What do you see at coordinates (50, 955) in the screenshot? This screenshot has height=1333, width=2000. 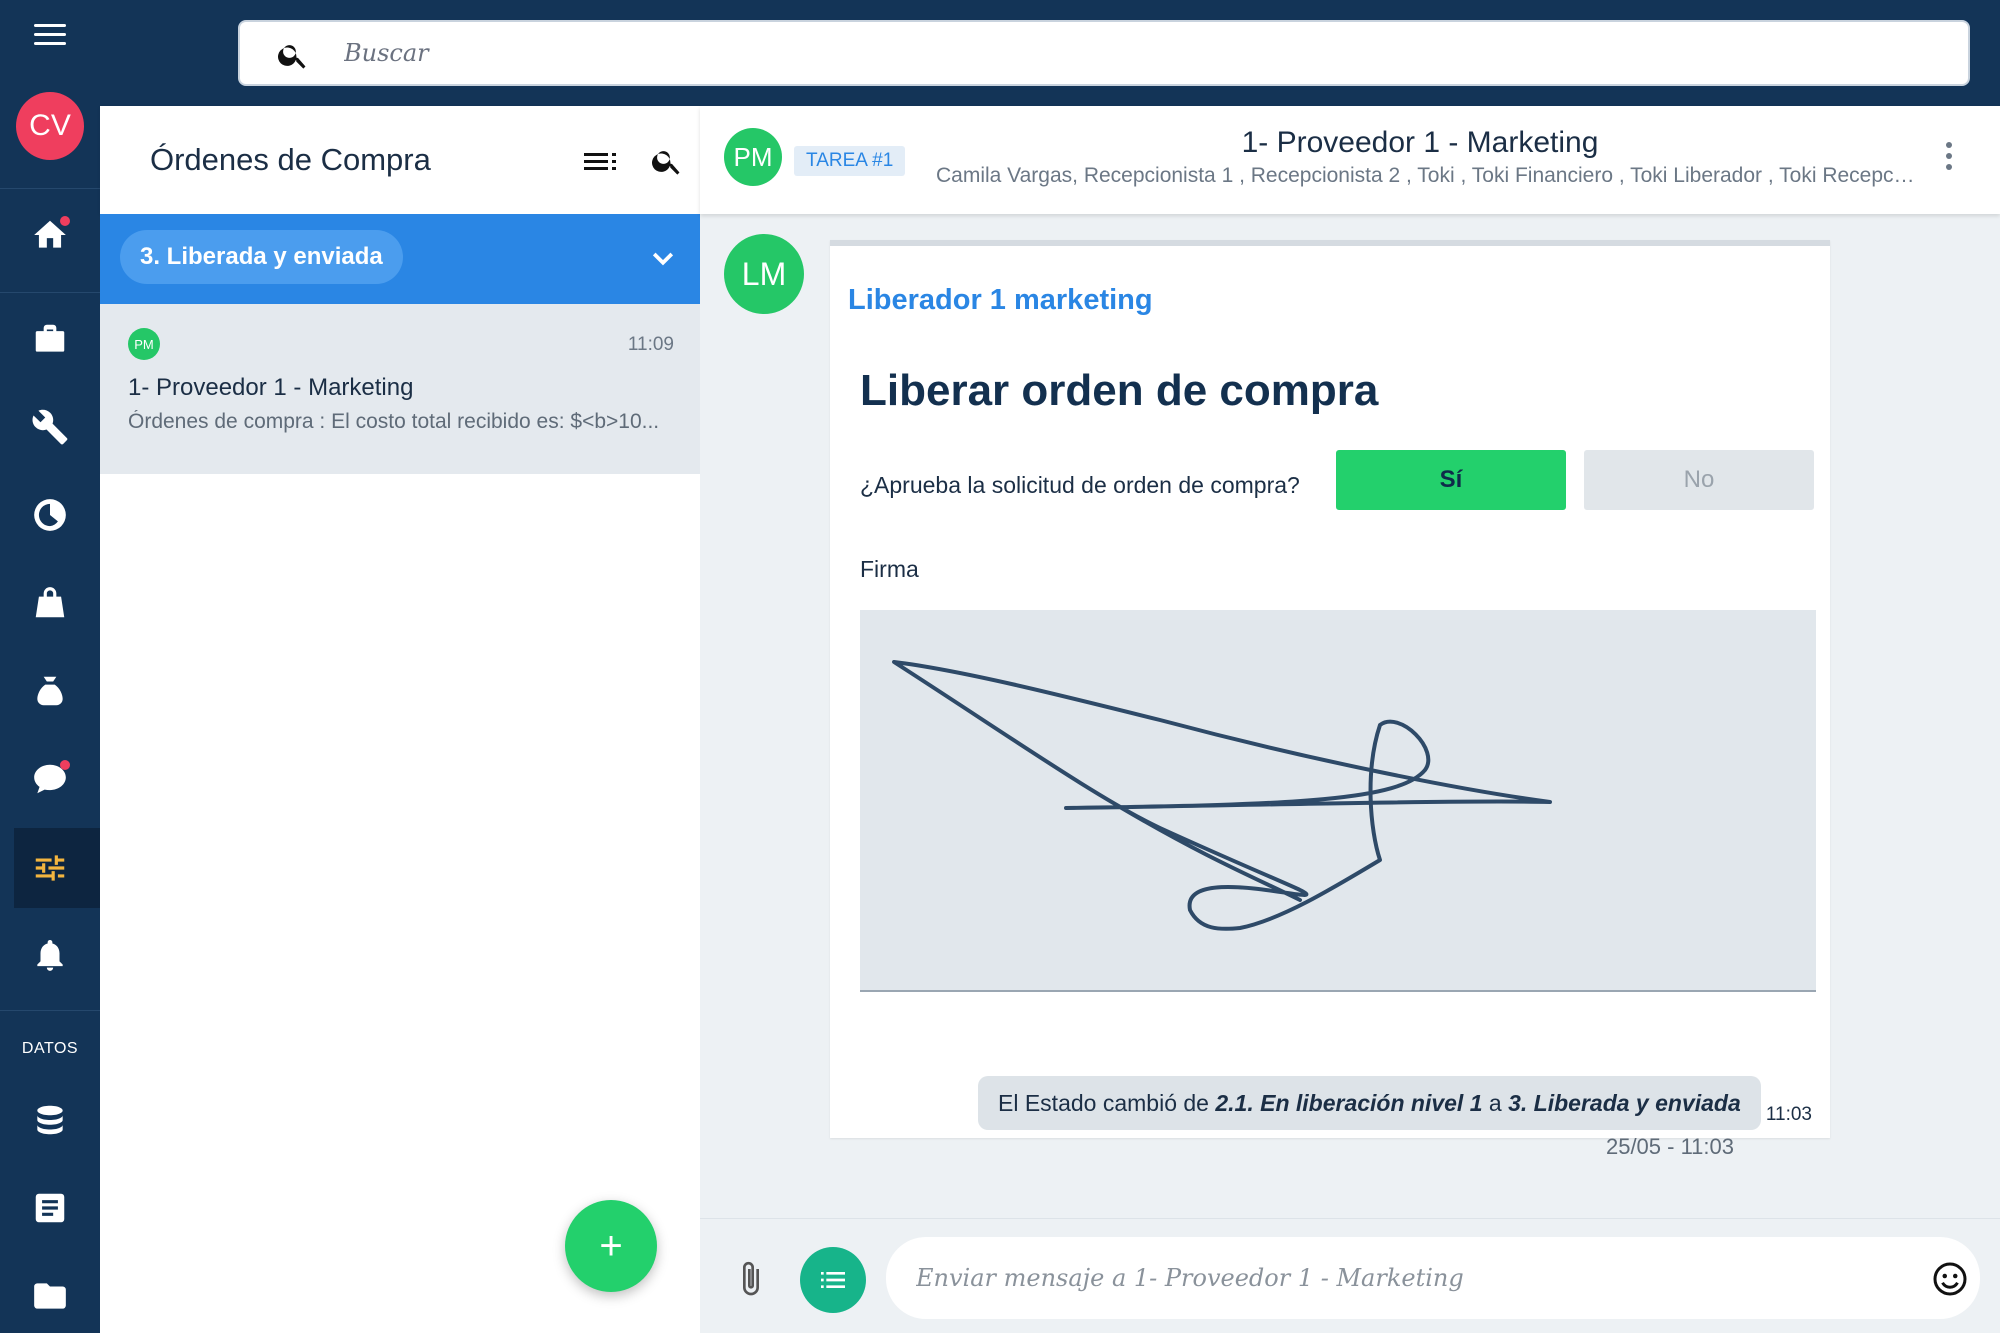 I see `bell-icon` at bounding box center [50, 955].